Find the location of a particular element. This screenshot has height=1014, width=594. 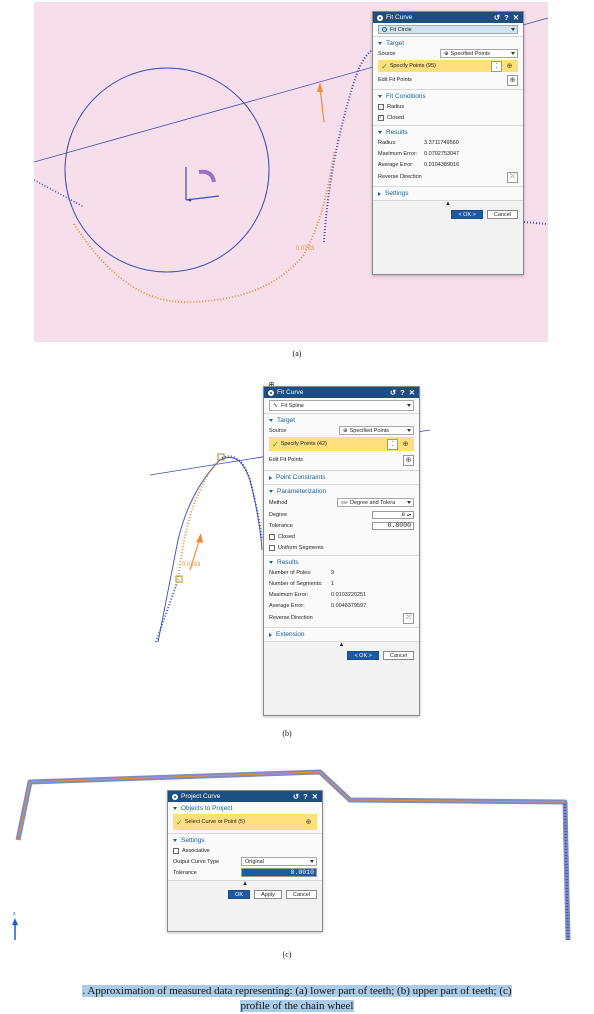

fit-conditions-label: Fit Conditions is located at coordinates (406, 96).